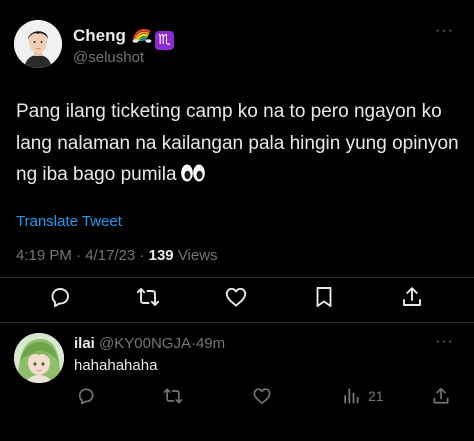 This screenshot has width=474, height=441. I want to click on analytics-icon, so click(351, 396).